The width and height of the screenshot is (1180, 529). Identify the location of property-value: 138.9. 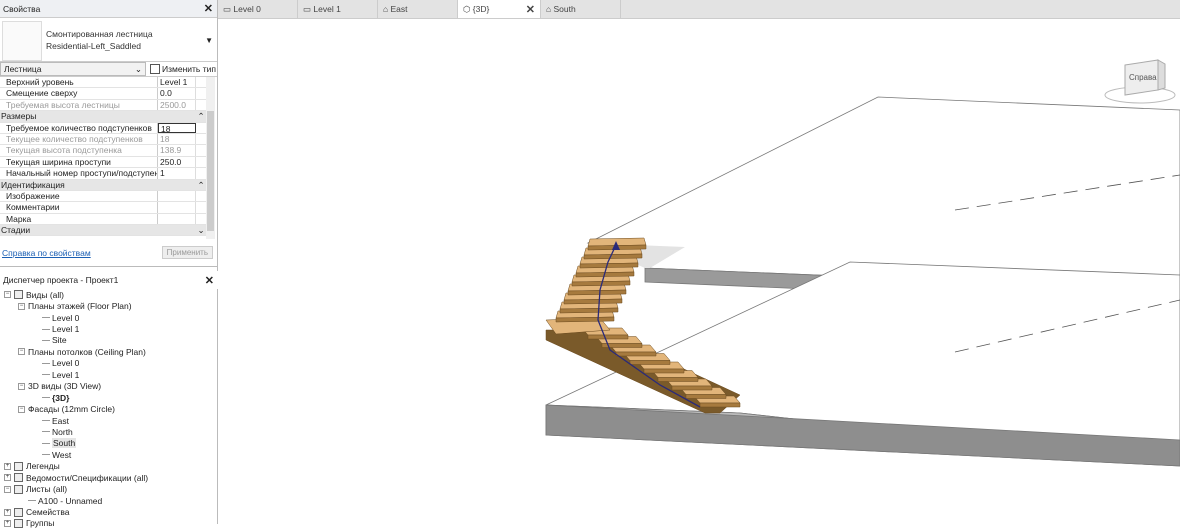
(177, 150).